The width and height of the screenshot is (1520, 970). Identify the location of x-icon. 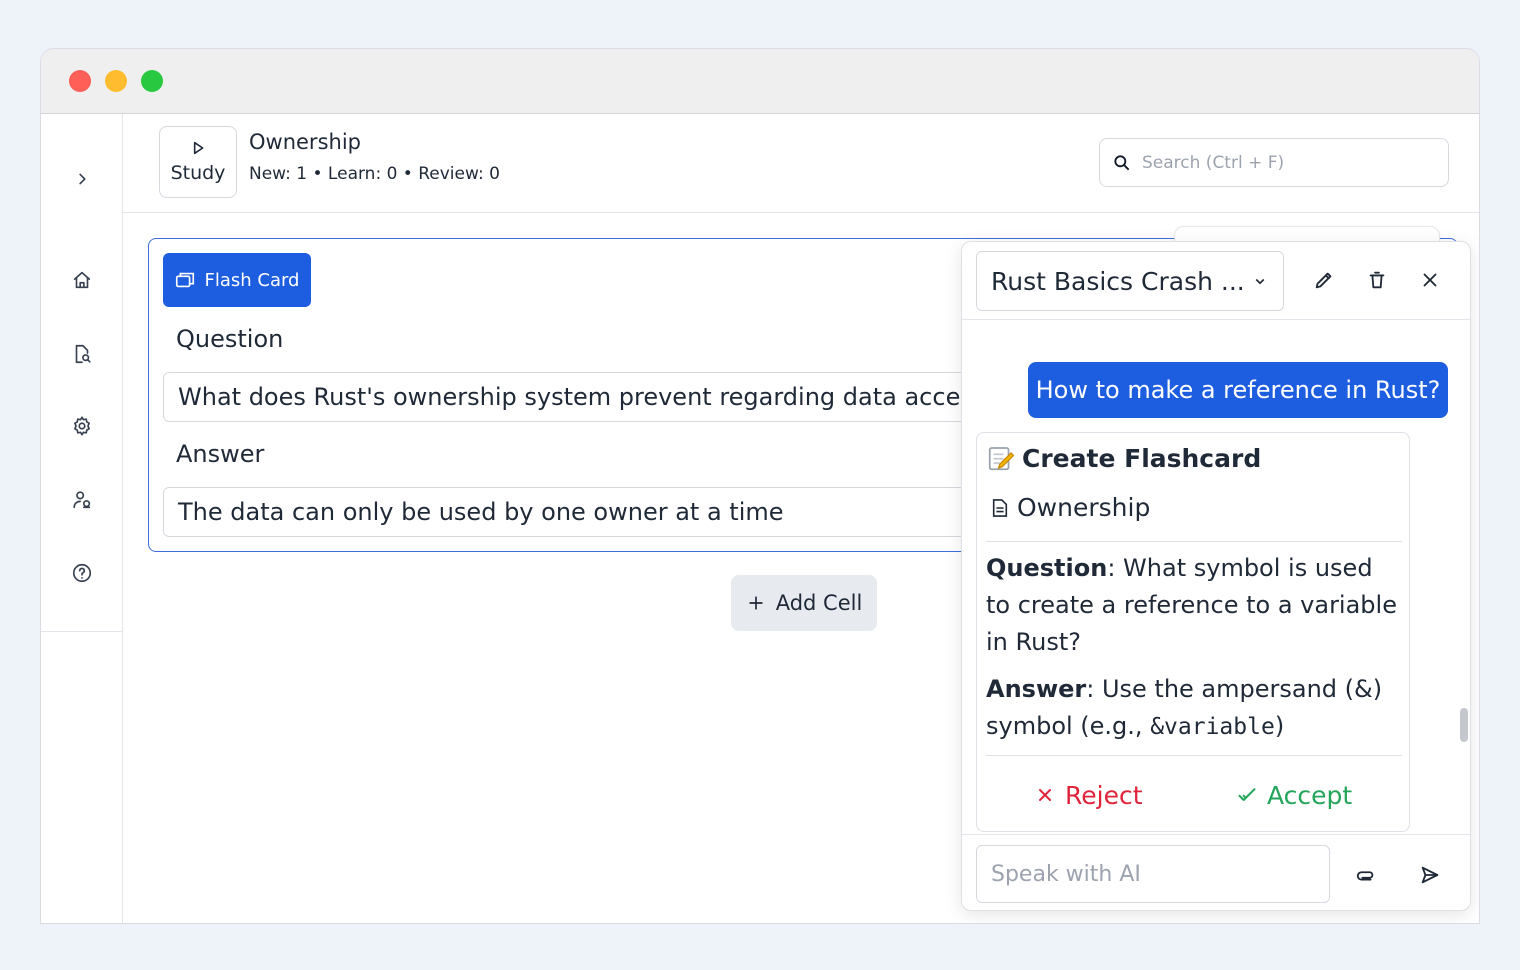
(1045, 795).